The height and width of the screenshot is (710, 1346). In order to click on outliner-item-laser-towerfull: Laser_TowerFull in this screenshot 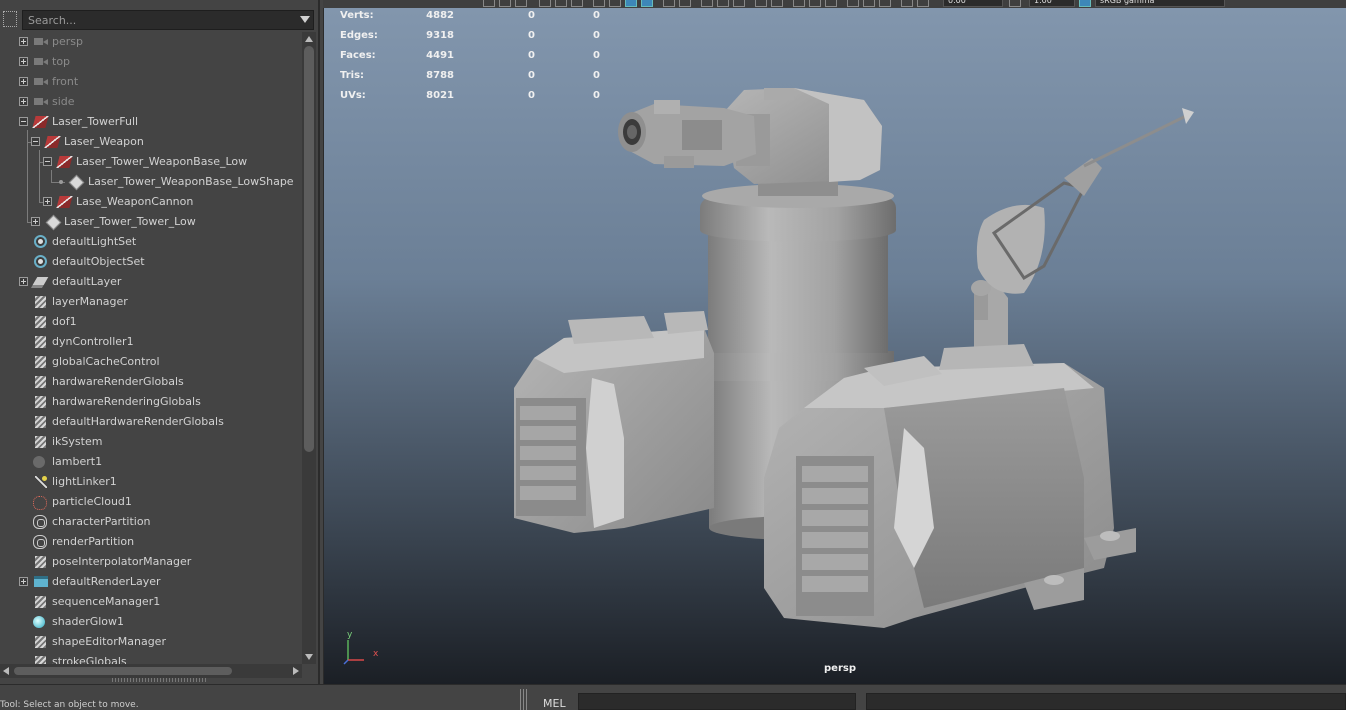, I will do `click(150, 122)`.